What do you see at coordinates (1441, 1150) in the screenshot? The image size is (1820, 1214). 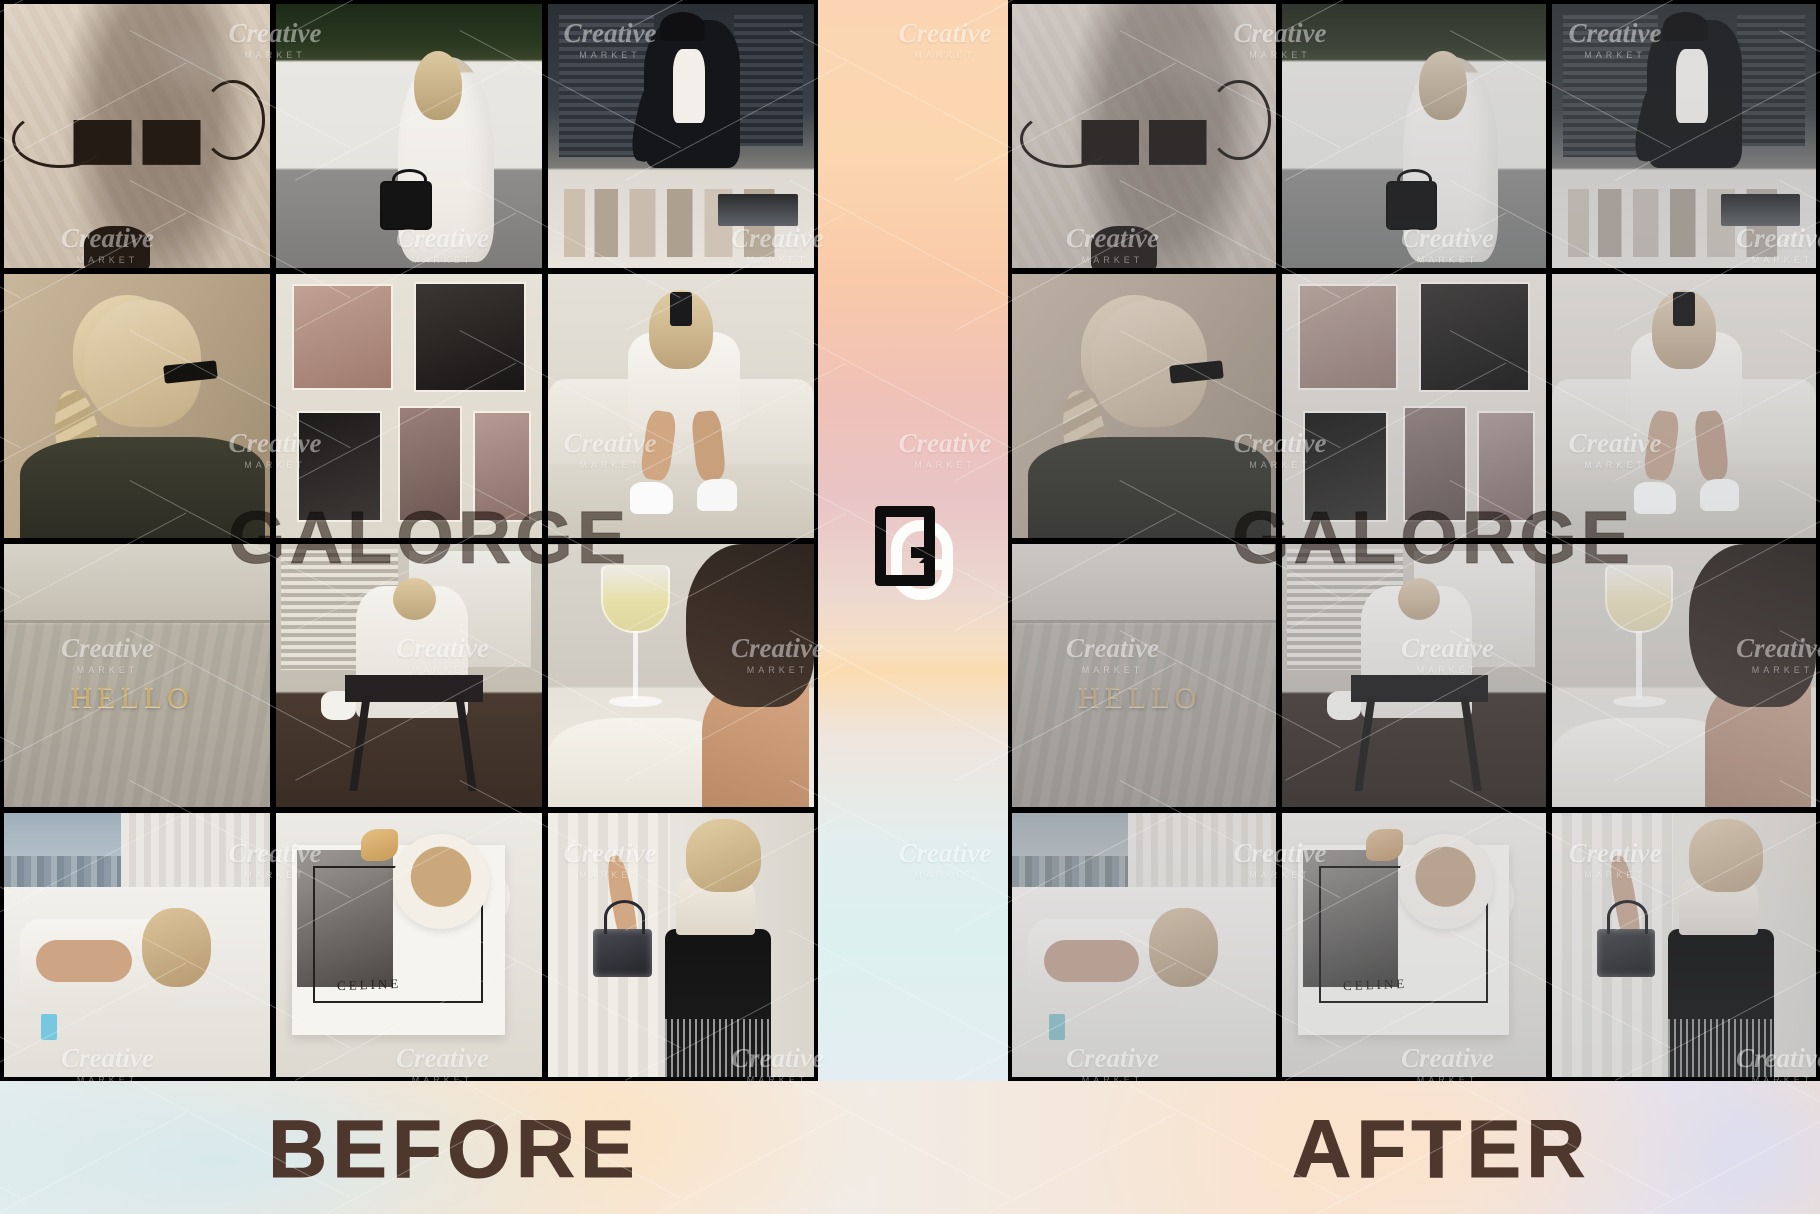 I see `caption-after: AFTER` at bounding box center [1441, 1150].